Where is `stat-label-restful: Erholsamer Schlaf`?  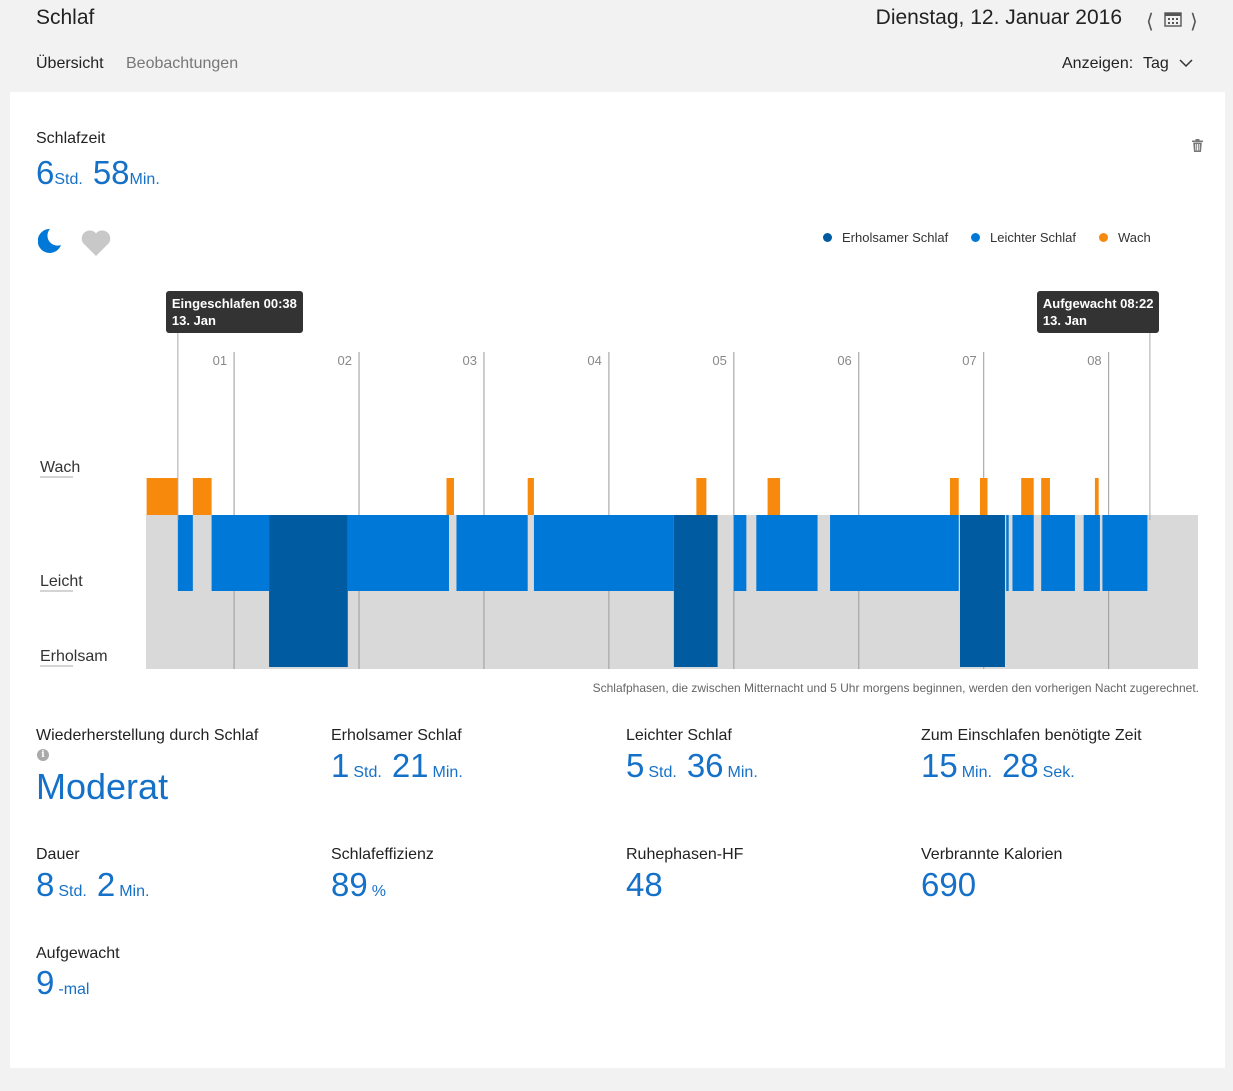
stat-label-restful: Erholsamer Schlaf is located at coordinates (396, 735).